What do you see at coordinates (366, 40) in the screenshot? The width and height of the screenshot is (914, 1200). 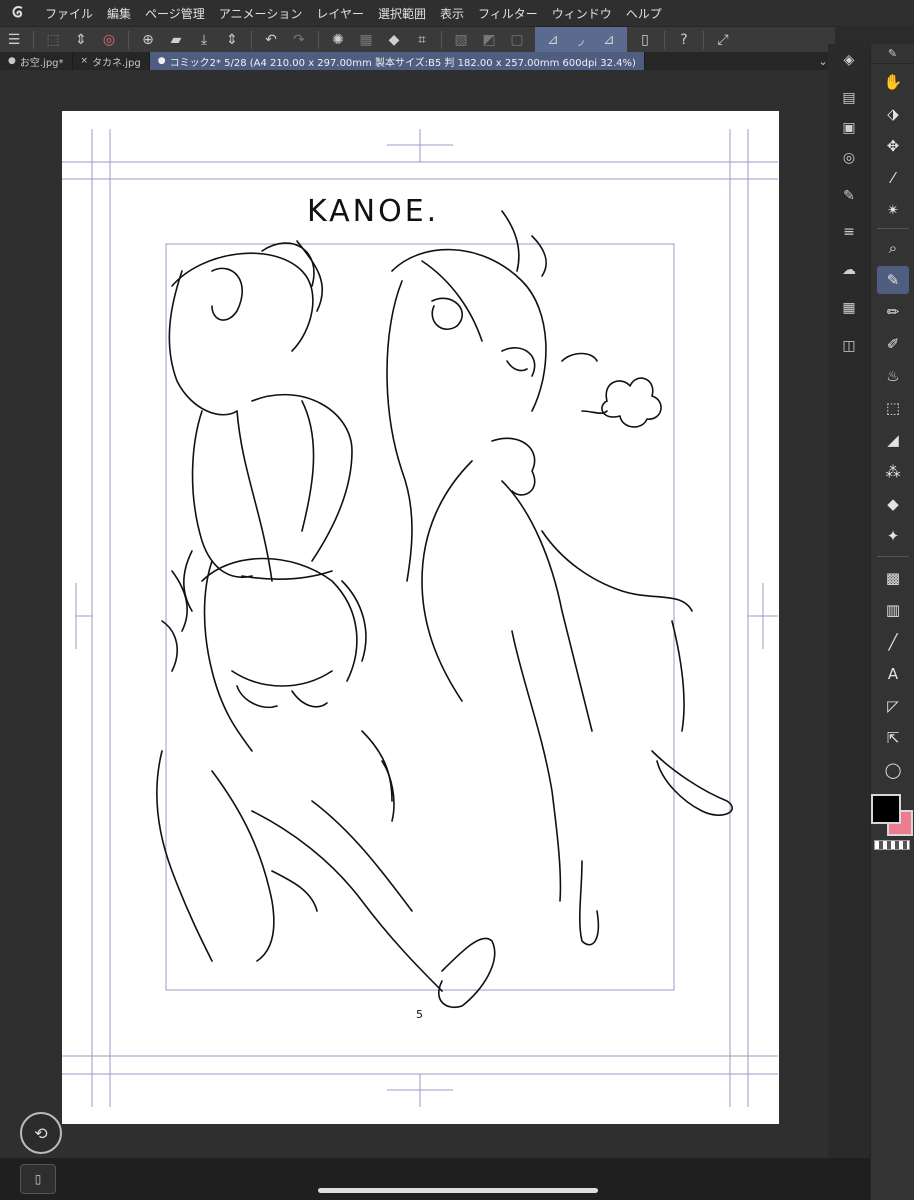 I see `layer-icon: ▦` at bounding box center [366, 40].